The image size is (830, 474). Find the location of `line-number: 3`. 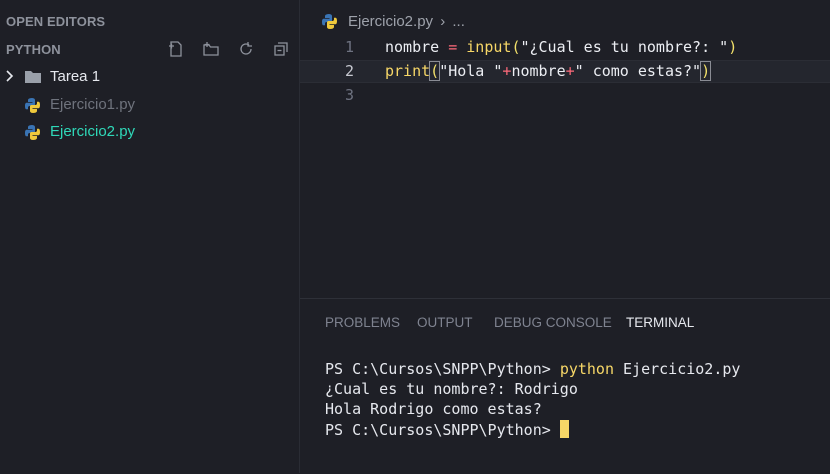

line-number: 3 is located at coordinates (349, 95).